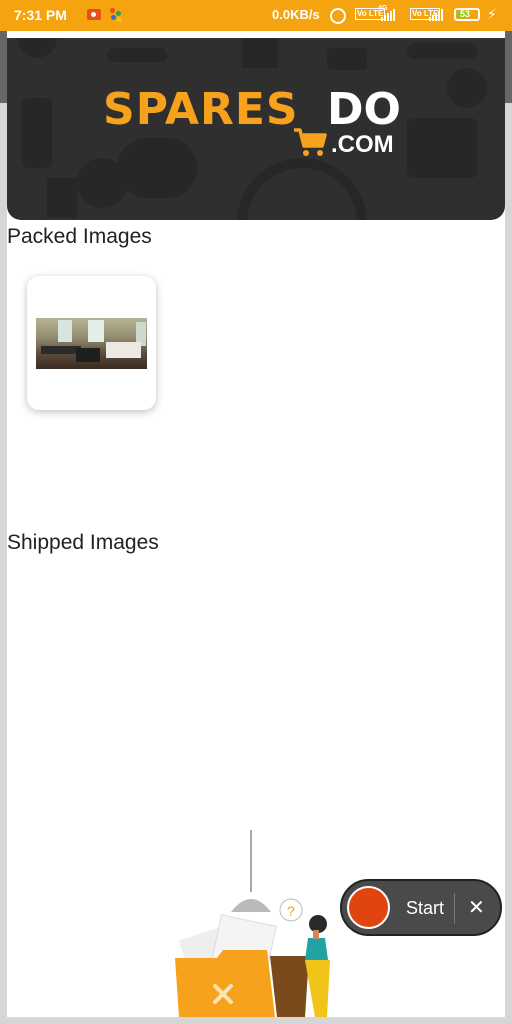 The width and height of the screenshot is (512, 1024). What do you see at coordinates (94, 14) in the screenshot?
I see `screen-record-icon` at bounding box center [94, 14].